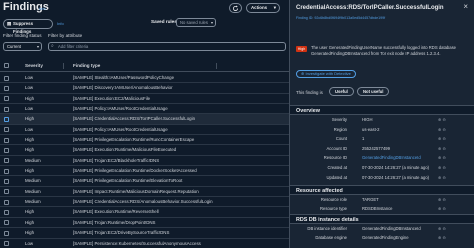 The height and width of the screenshot is (248, 474). I want to click on status-select: Current ▾, so click(22, 46).